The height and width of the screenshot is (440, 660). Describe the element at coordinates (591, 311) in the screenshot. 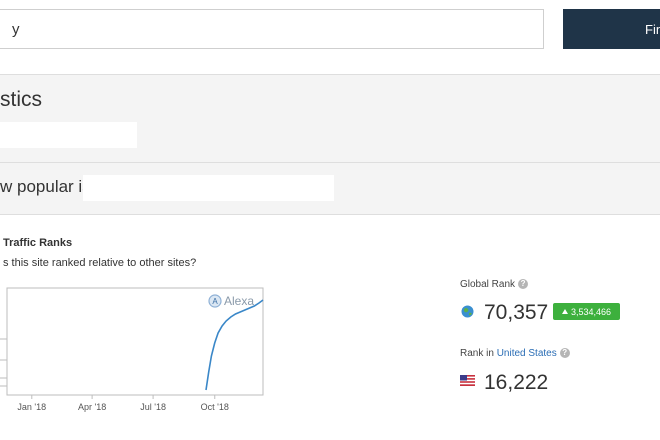

I see `global-rank-delta: 3,534,466` at that location.